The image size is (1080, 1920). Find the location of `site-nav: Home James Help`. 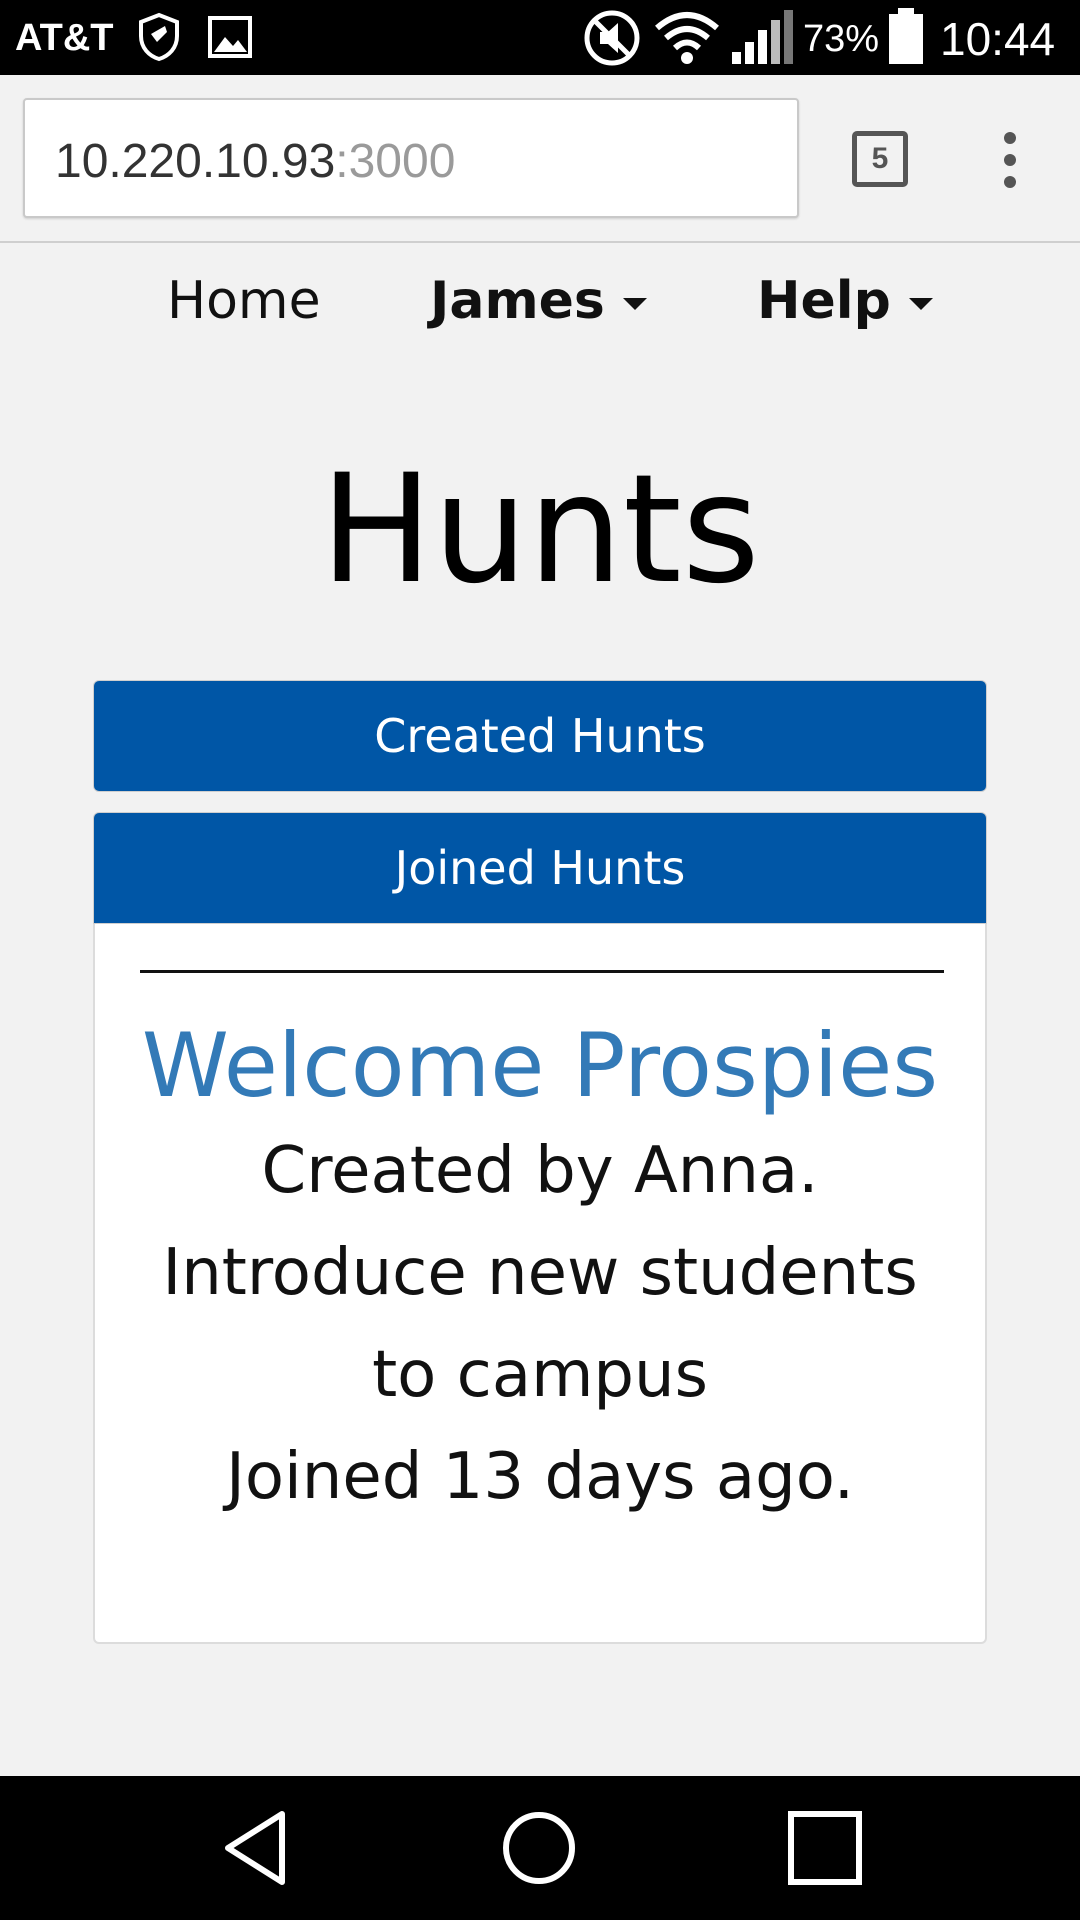

site-nav: Home James Help is located at coordinates (540, 308).